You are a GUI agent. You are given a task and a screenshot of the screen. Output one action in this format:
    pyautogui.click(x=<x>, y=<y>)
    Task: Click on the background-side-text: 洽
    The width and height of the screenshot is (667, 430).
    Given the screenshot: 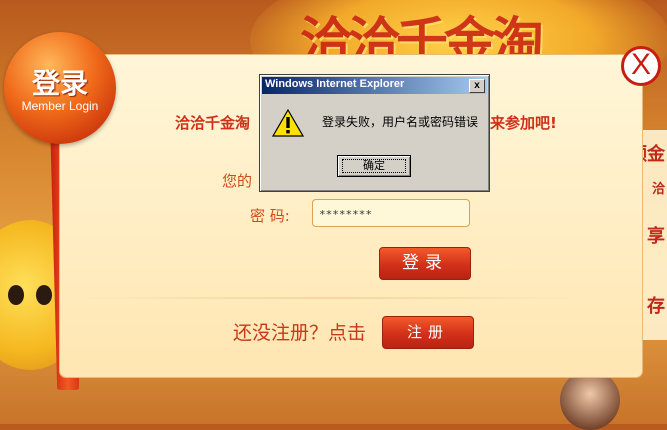 What is the action you would take?
    pyautogui.click(x=658, y=189)
    